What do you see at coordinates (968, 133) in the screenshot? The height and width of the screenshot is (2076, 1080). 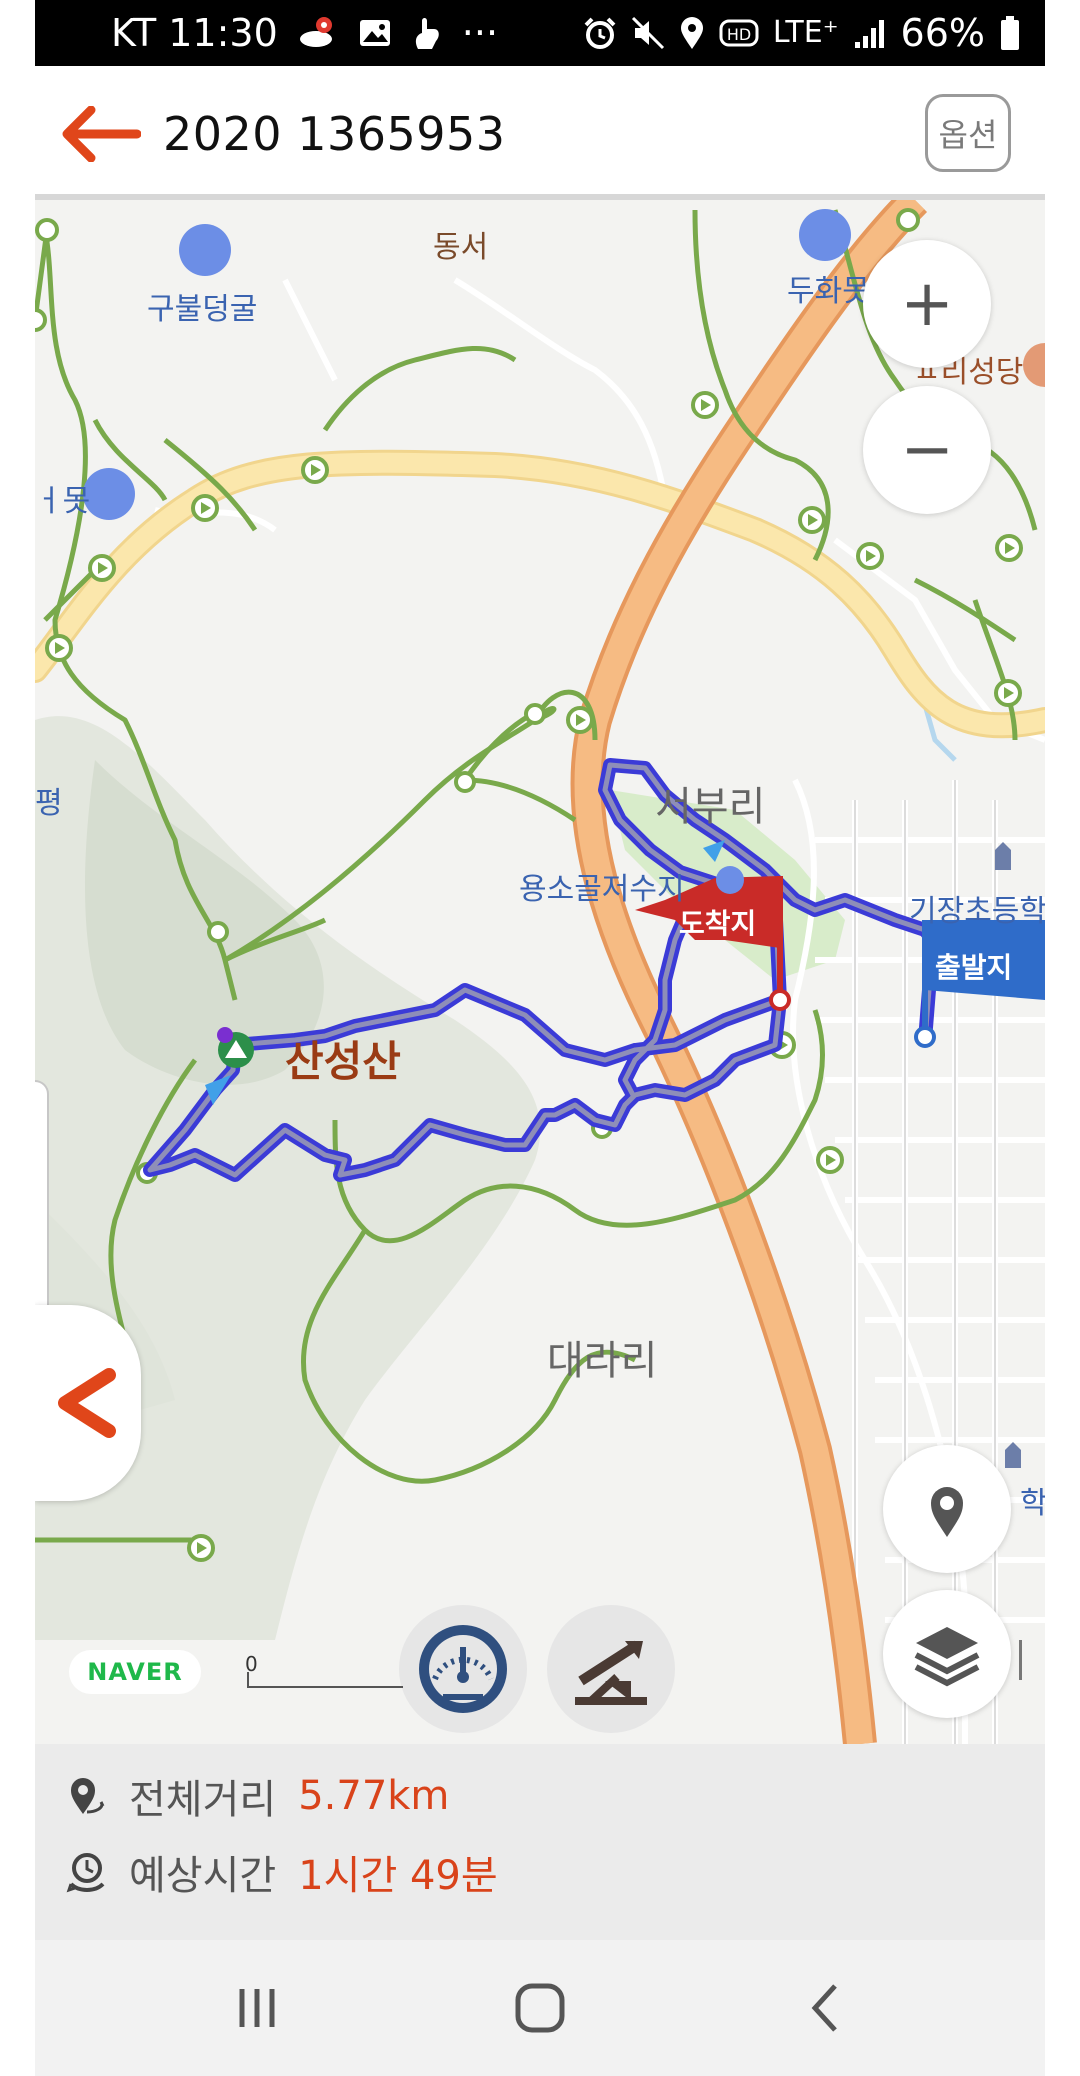 I see `options-button: 옵션` at bounding box center [968, 133].